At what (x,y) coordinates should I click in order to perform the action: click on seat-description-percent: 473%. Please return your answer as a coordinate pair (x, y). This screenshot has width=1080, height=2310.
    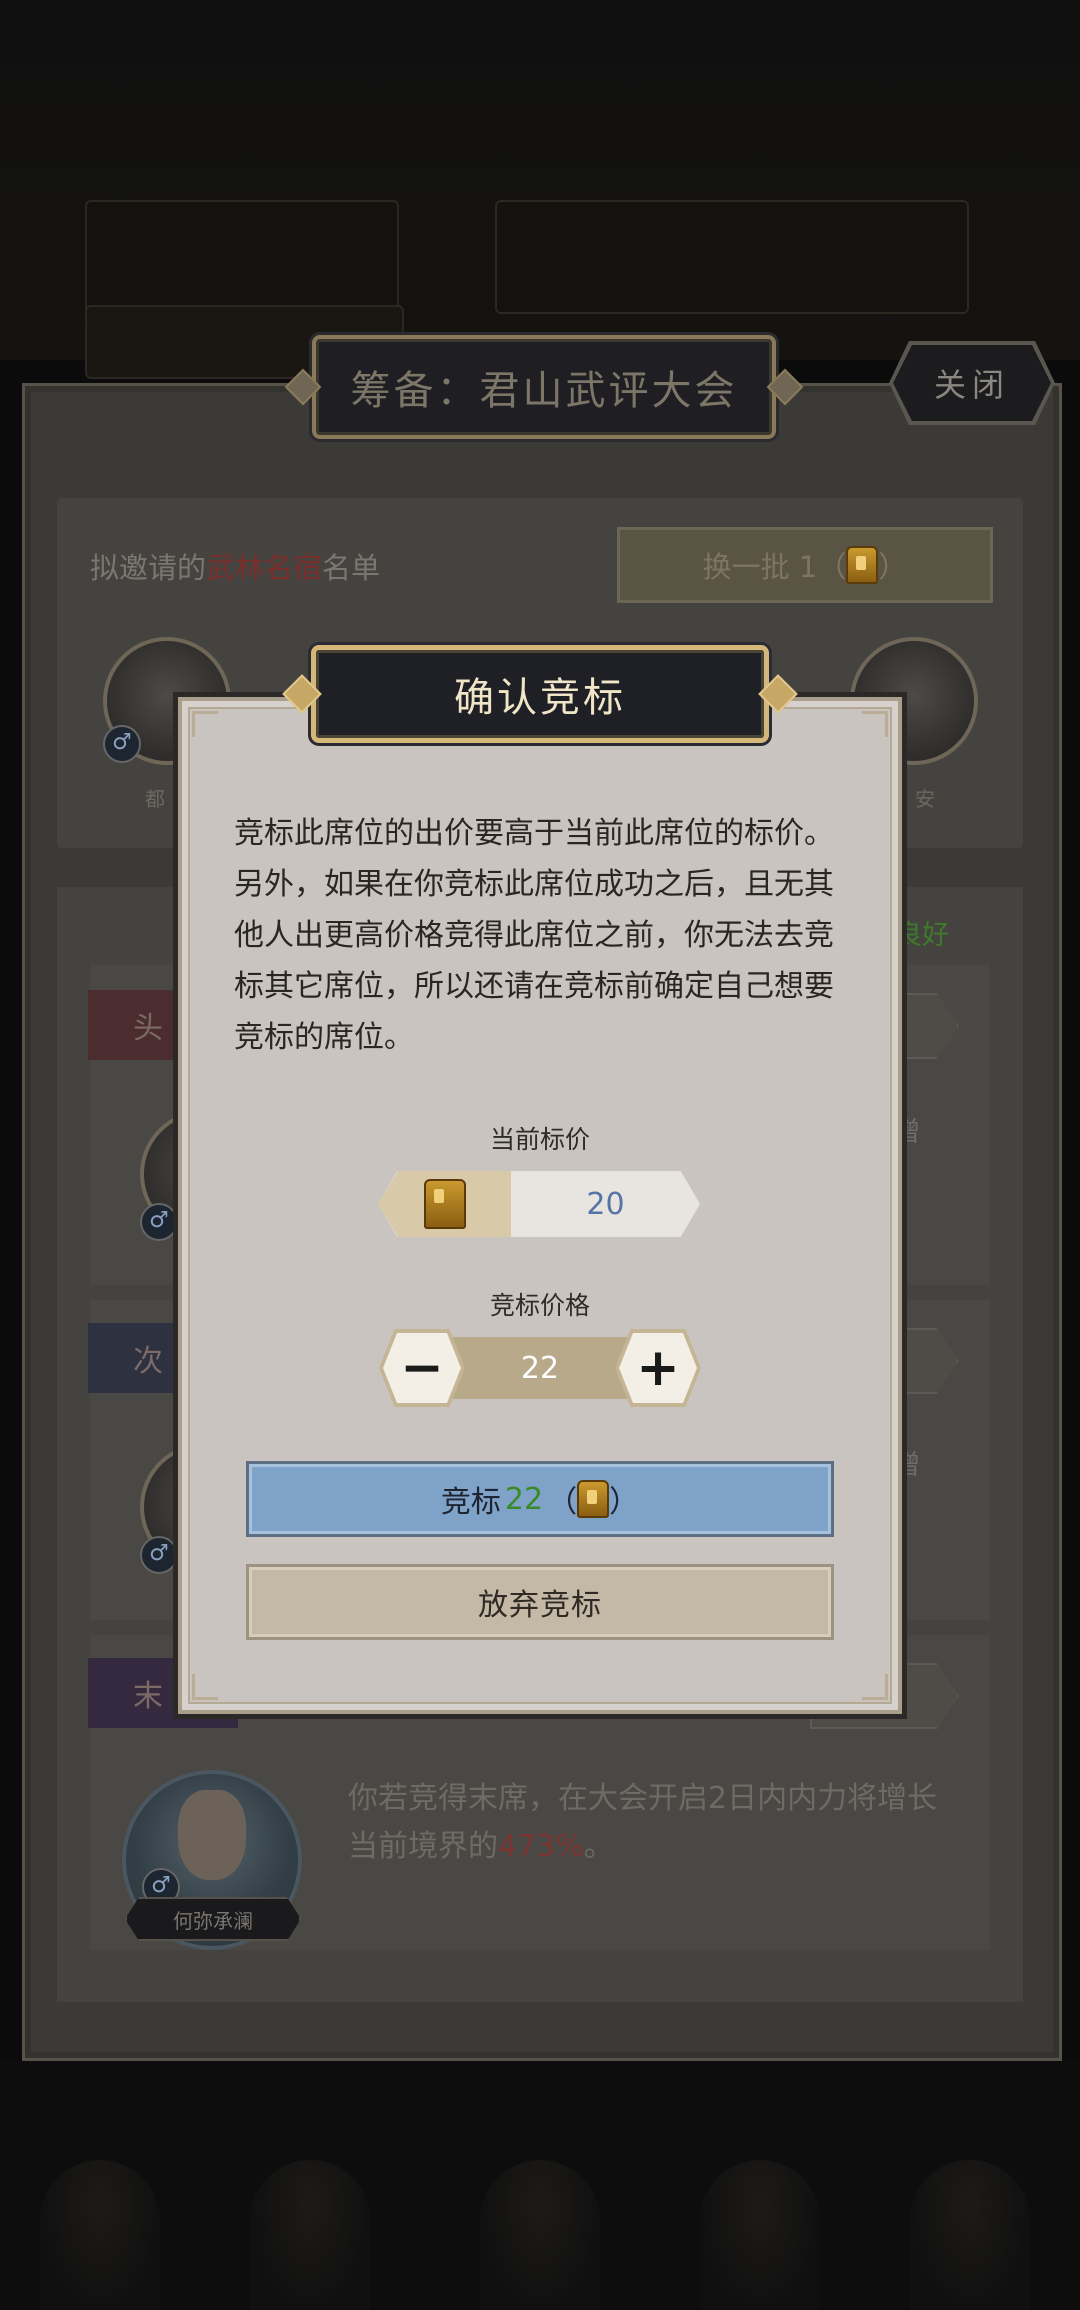
    Looking at the image, I should click on (541, 1846).